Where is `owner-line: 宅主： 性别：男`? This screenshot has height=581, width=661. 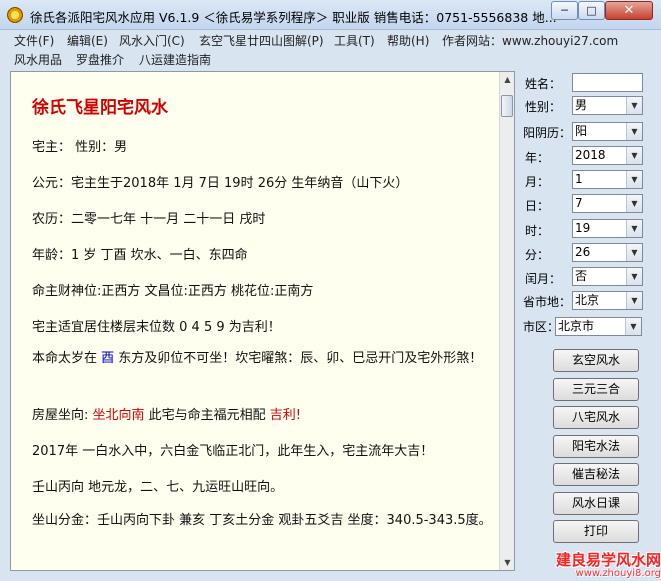 owner-line: 宅主： 性别：男 is located at coordinates (80, 147).